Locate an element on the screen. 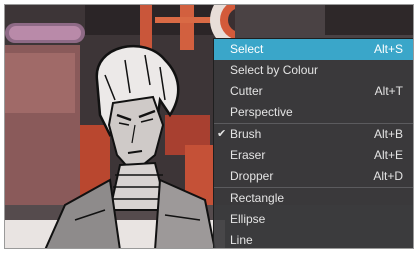 The height and width of the screenshot is (253, 418). menu-item-label: Perspective is located at coordinates (261, 112).